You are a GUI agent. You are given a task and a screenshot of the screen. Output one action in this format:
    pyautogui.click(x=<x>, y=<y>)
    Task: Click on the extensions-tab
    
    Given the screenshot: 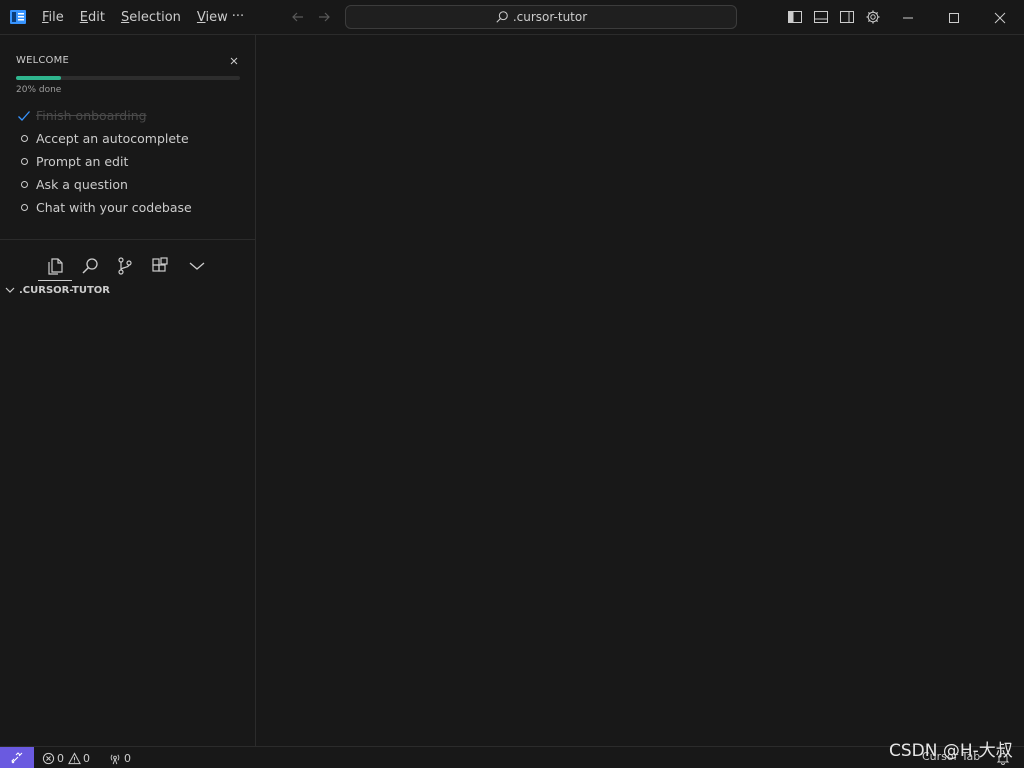 What is the action you would take?
    pyautogui.click(x=160, y=266)
    